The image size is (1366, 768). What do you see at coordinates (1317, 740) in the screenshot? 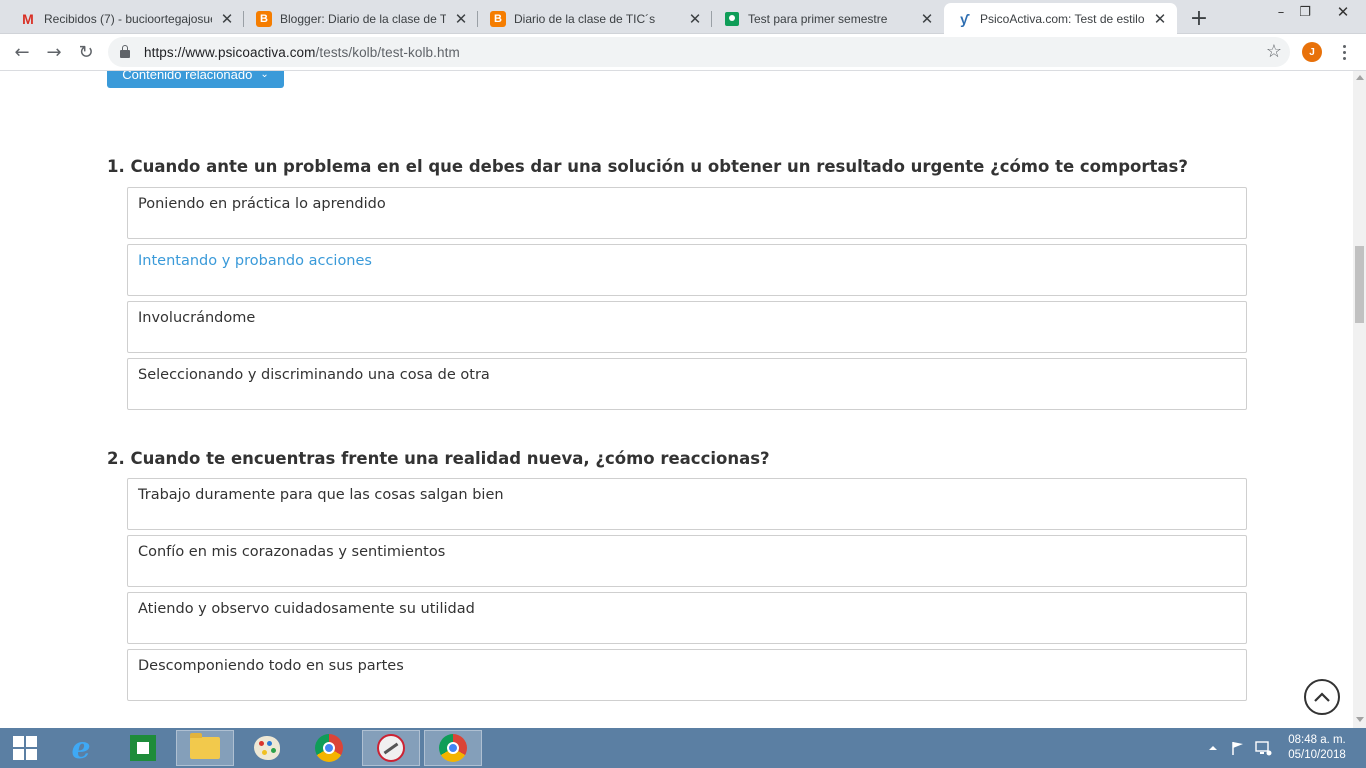
I see `clock-time: 08:48 a. m.` at bounding box center [1317, 740].